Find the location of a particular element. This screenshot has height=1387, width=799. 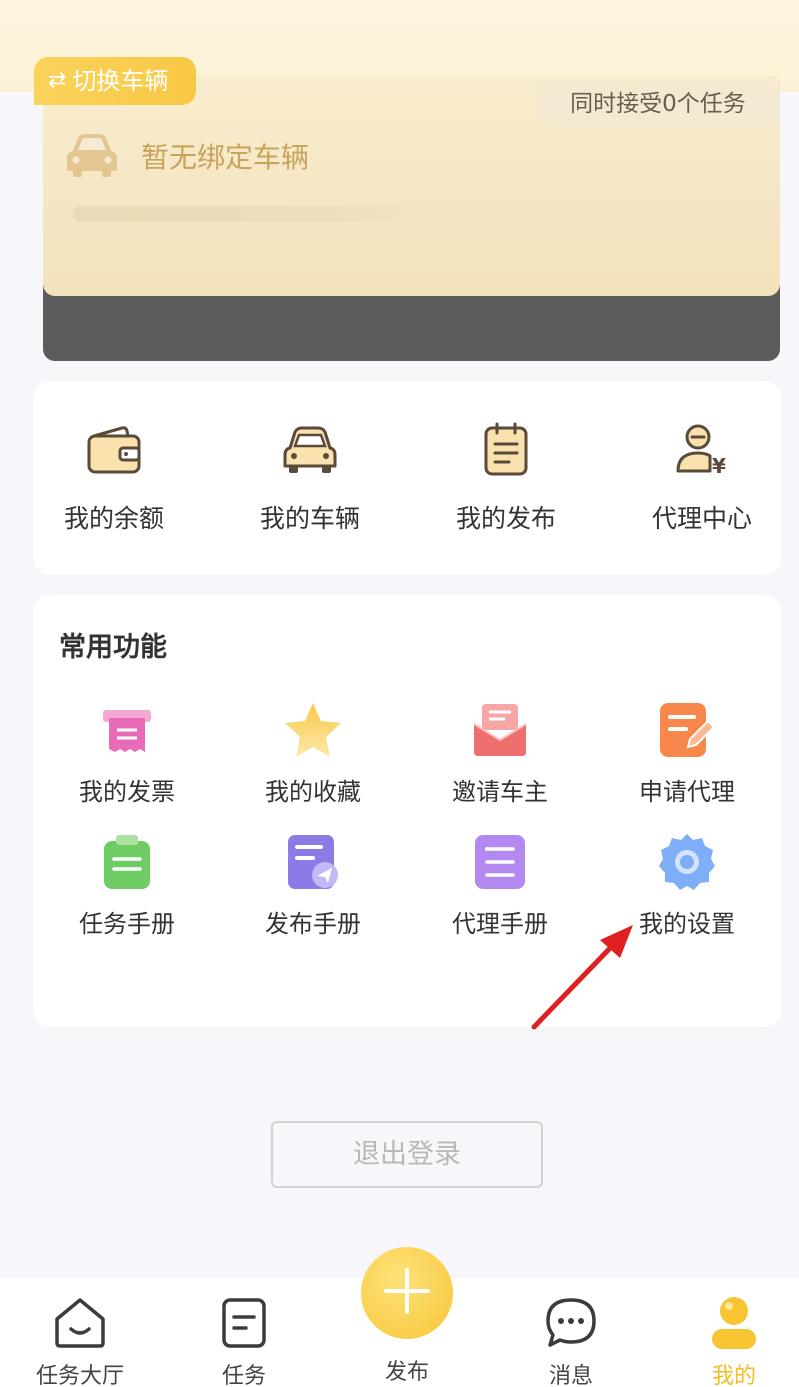

gear-icon is located at coordinates (687, 862).